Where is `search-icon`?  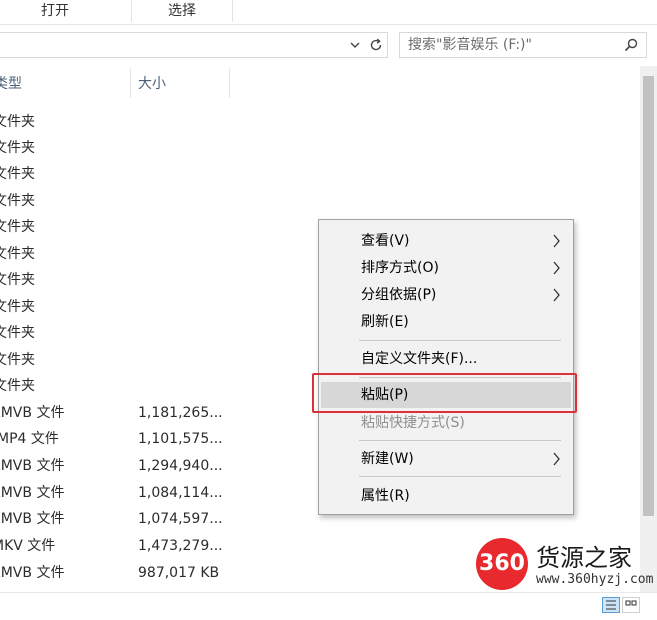
search-icon is located at coordinates (631, 45).